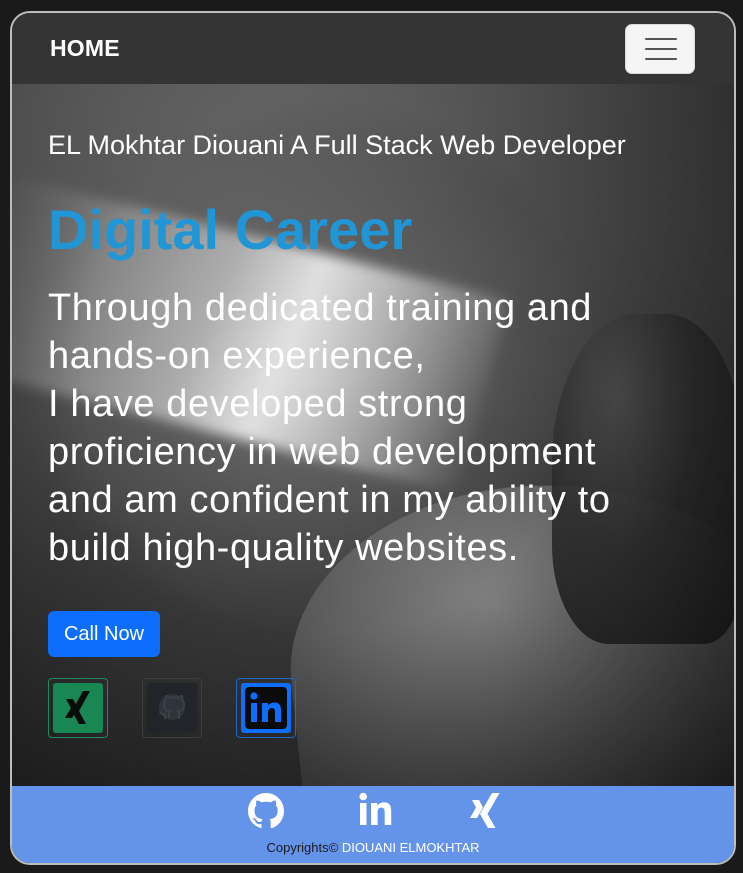  I want to click on description-line: and am confident in my ability to, so click(329, 500).